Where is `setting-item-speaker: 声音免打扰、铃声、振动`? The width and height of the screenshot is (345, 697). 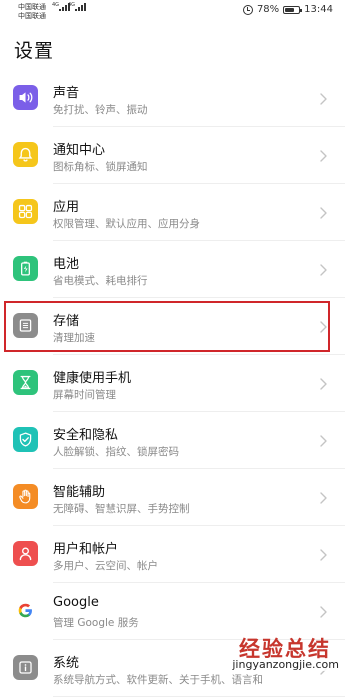
setting-item-speaker: 声音免打扰、铃声、振动 is located at coordinates (172, 98).